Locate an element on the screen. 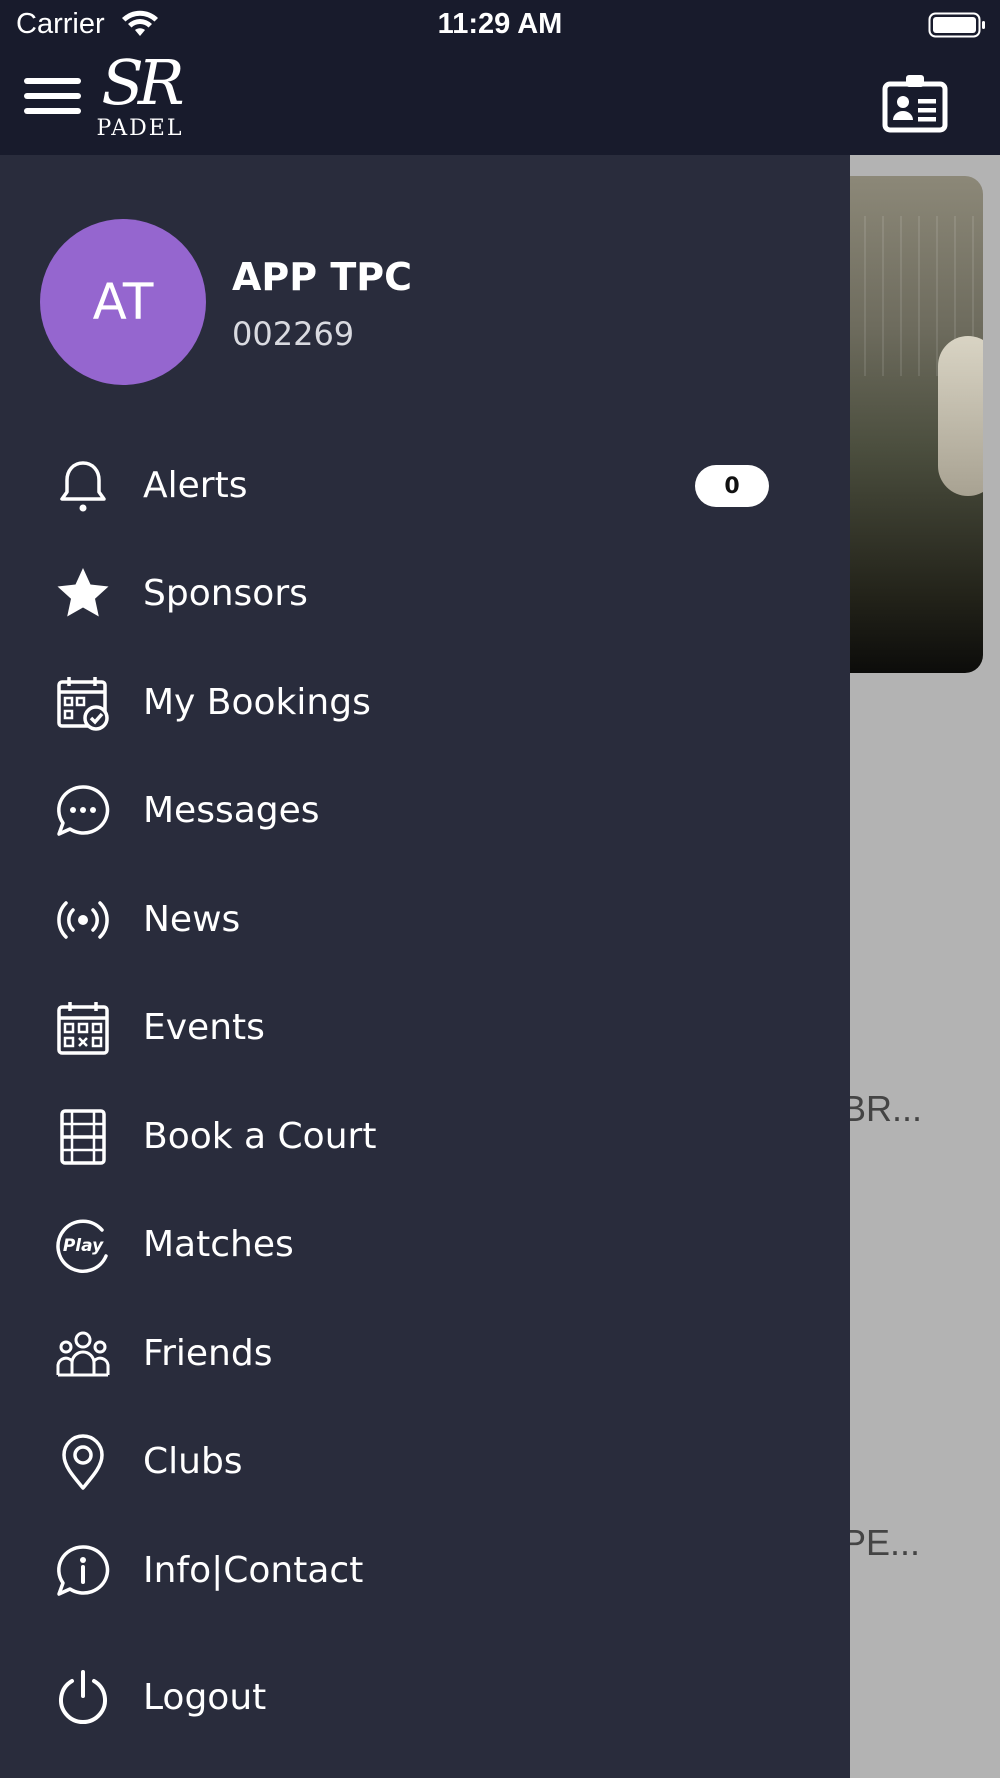 This screenshot has height=1778, width=1000. logo: SR PADEL is located at coordinates (140, 102).